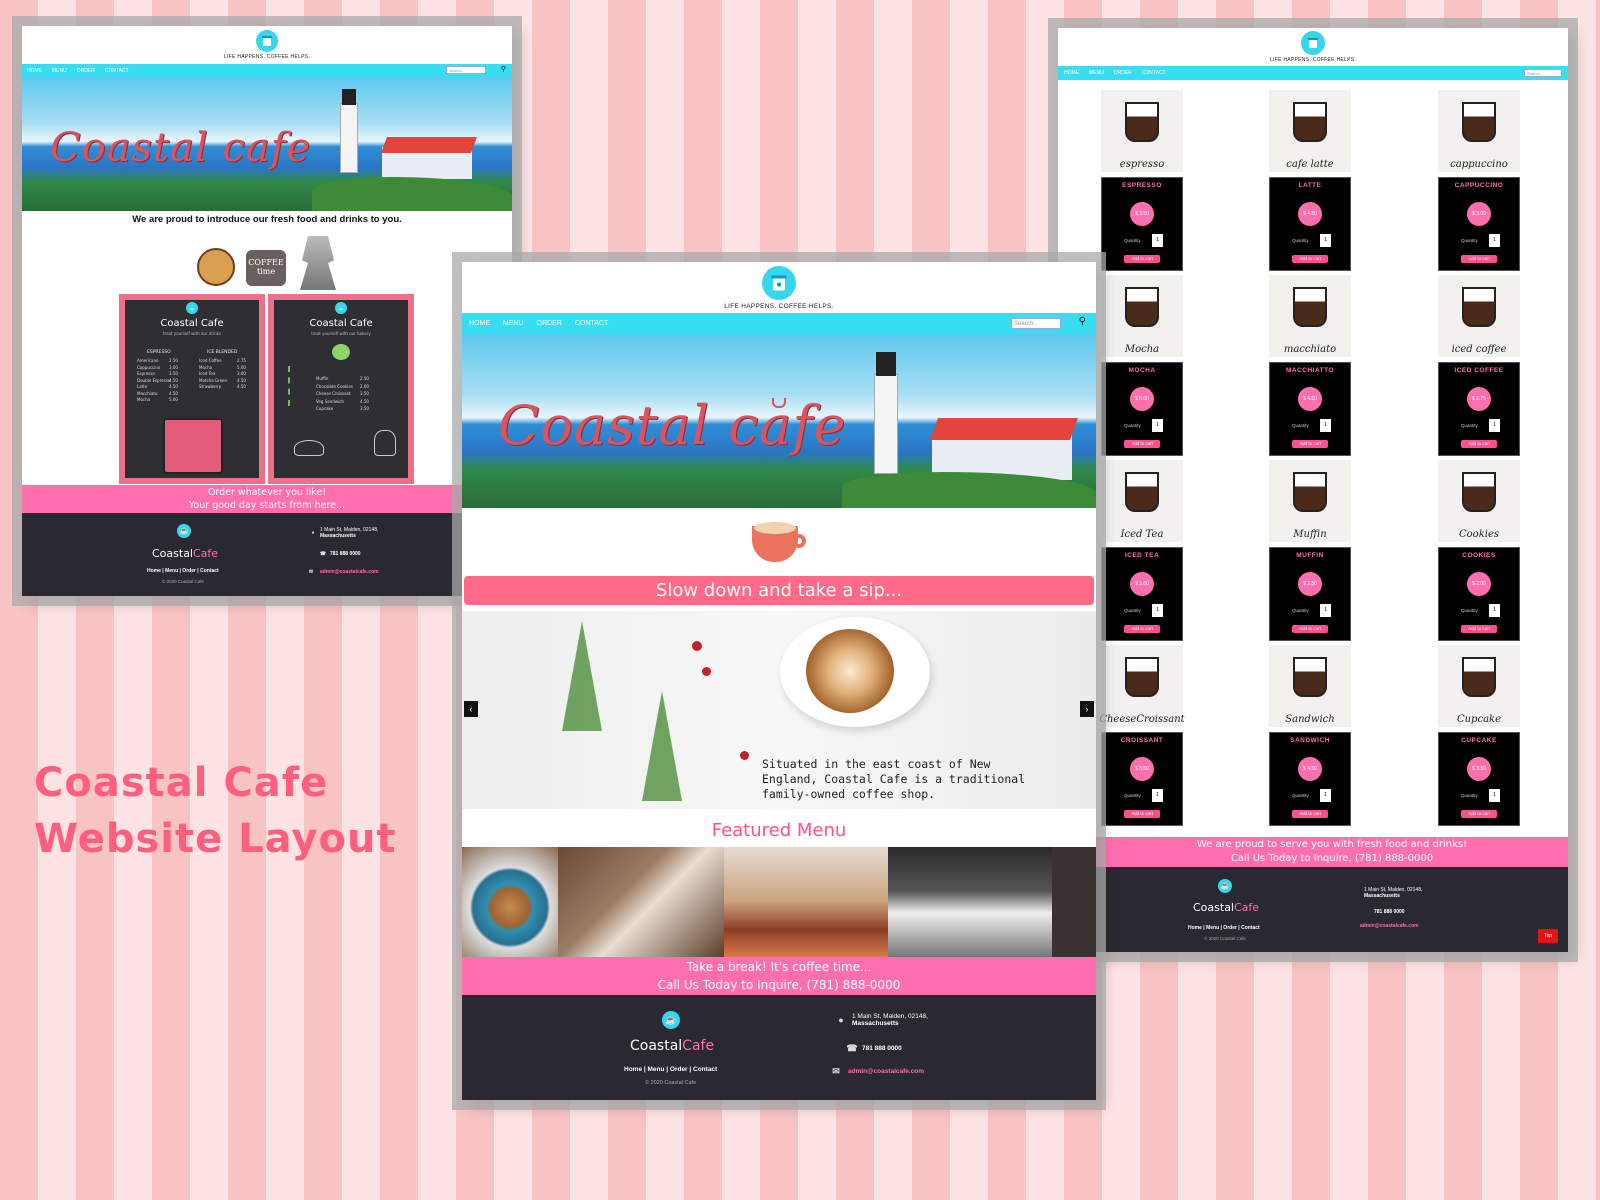 The height and width of the screenshot is (1200, 1600). Describe the element at coordinates (779, 985) in the screenshot. I see `home-banner-line2: Call Us Today to Inquire, (781) 888-0000` at that location.